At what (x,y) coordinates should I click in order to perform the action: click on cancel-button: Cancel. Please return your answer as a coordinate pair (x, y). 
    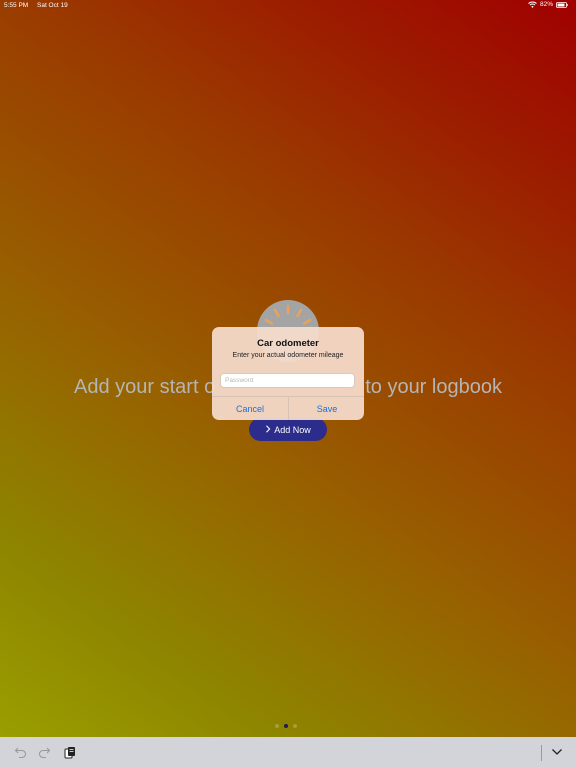
    Looking at the image, I should click on (250, 408).